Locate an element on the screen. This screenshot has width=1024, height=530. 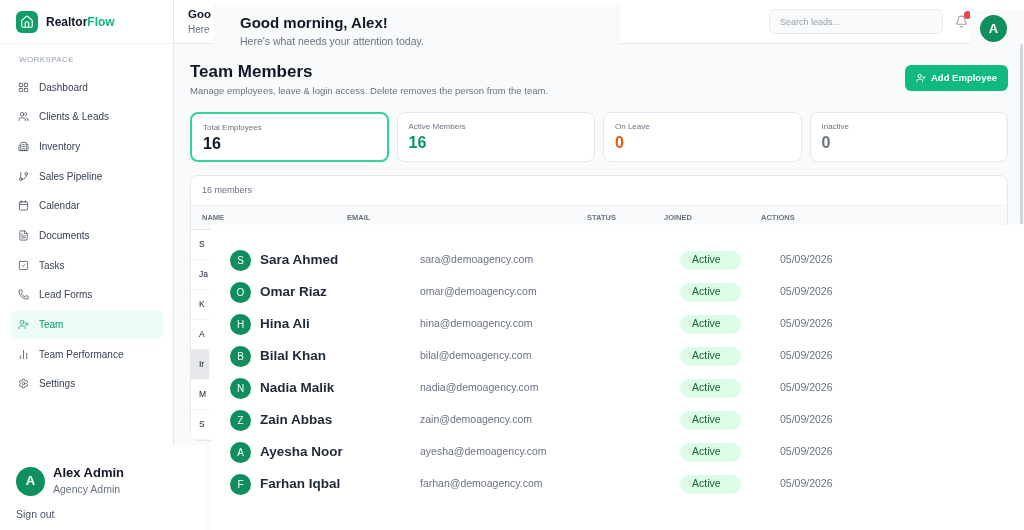
member-email: zain@demoagency.com is located at coordinates (477, 420).